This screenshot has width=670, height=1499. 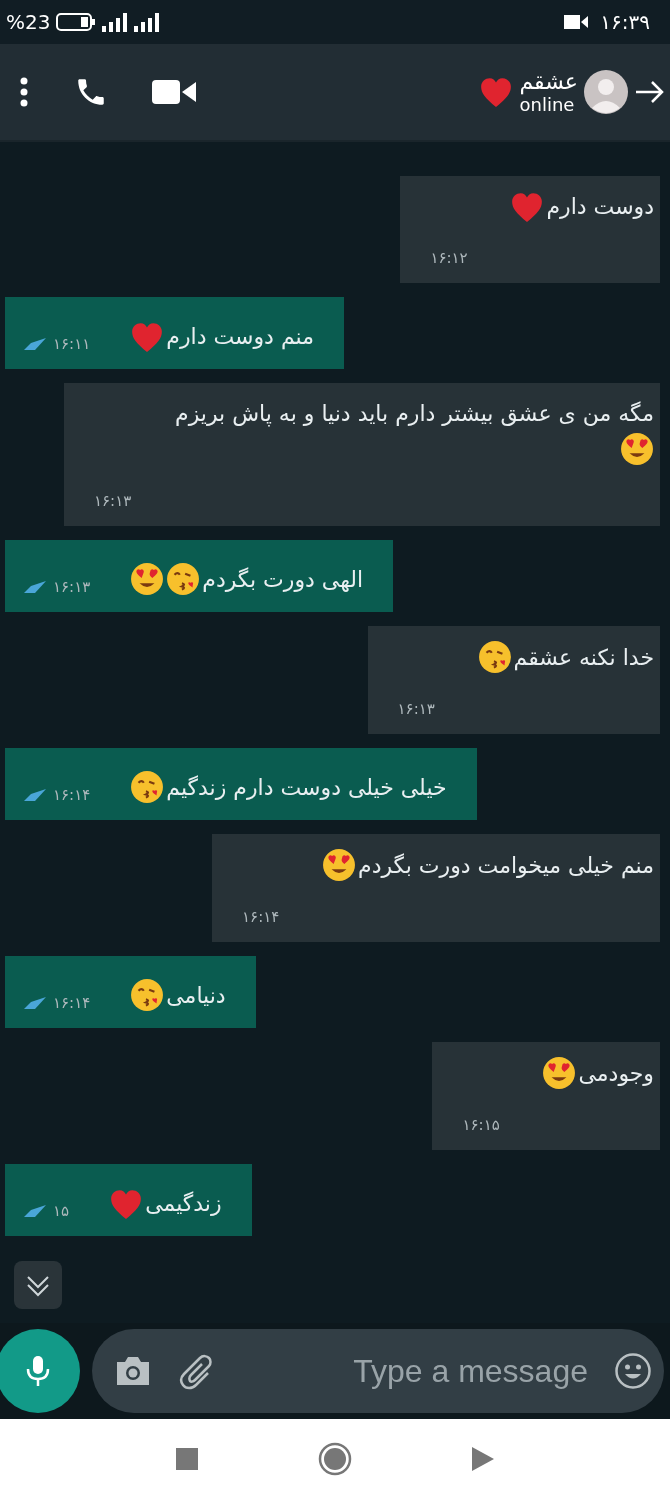 I want to click on video-call-icon, so click(x=174, y=92).